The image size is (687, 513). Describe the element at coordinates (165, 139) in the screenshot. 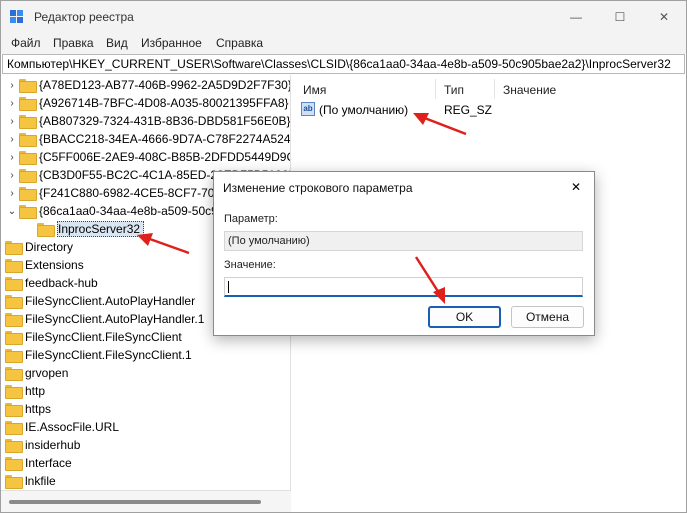

I see `tree-item-label: {BBACC218-34EA-4666-9D7A-C78F2274A524}` at that location.